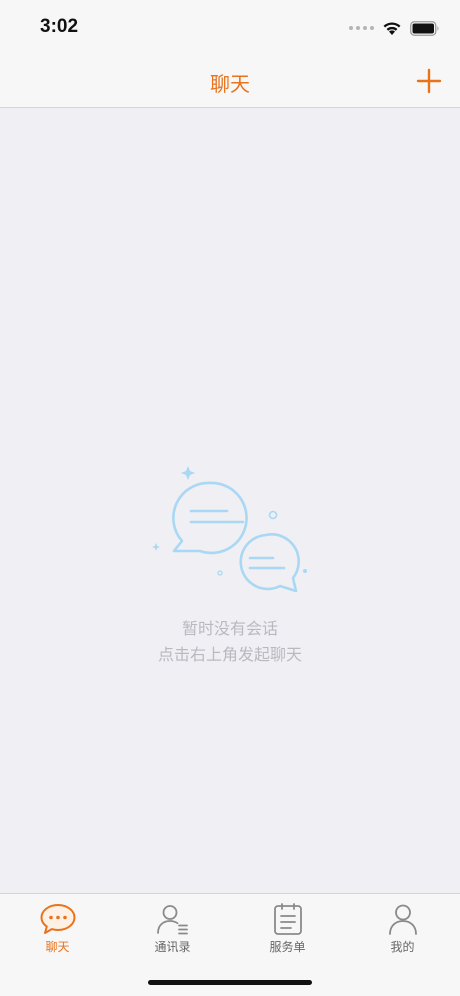  I want to click on page-title: 聊天, so click(230, 84).